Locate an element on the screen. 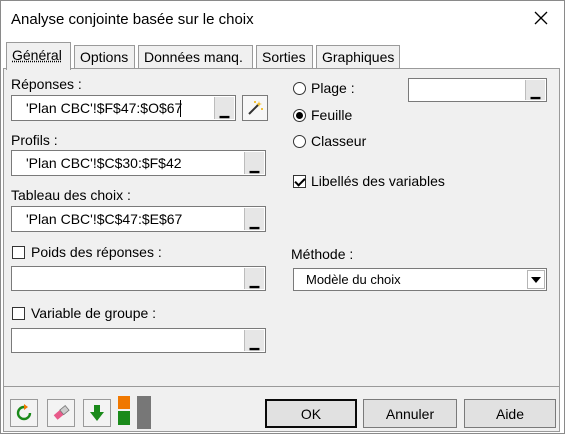 This screenshot has height=434, width=565. dataset-layout-icon is located at coordinates (124, 412).